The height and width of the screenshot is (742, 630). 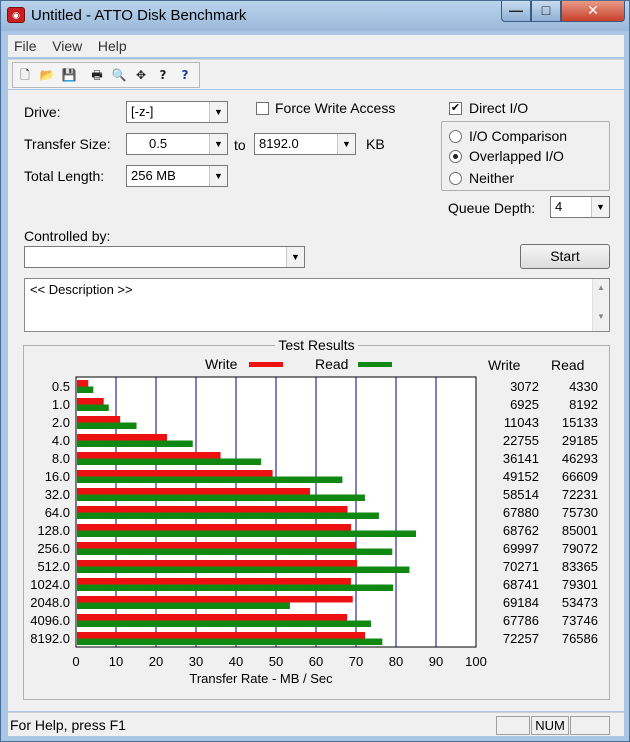 What do you see at coordinates (516, 156) in the screenshot?
I see `overlapped-io-label: Overlapped I/O` at bounding box center [516, 156].